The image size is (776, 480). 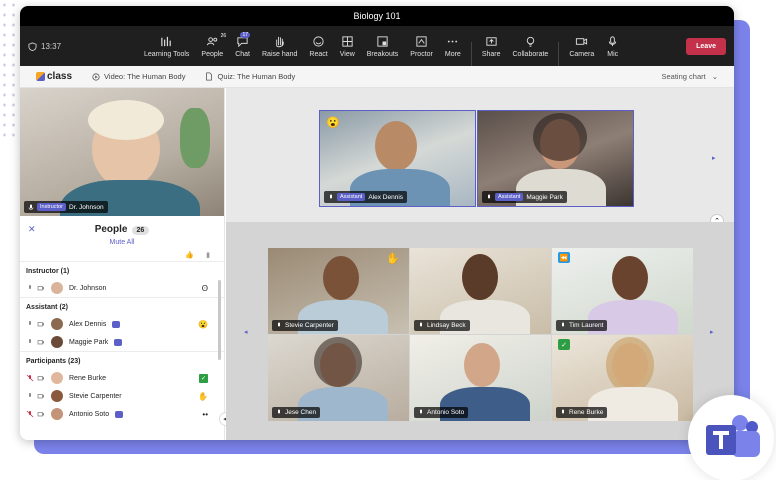 What do you see at coordinates (280, 54) in the screenshot?
I see `raise-hand-label: Raise hand` at bounding box center [280, 54].